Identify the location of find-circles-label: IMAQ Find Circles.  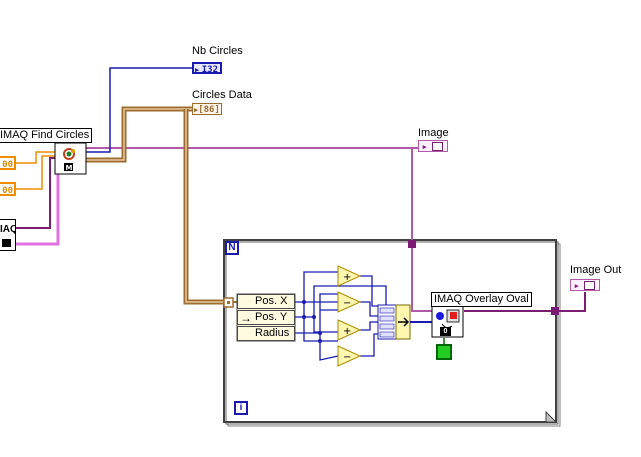
(46, 135).